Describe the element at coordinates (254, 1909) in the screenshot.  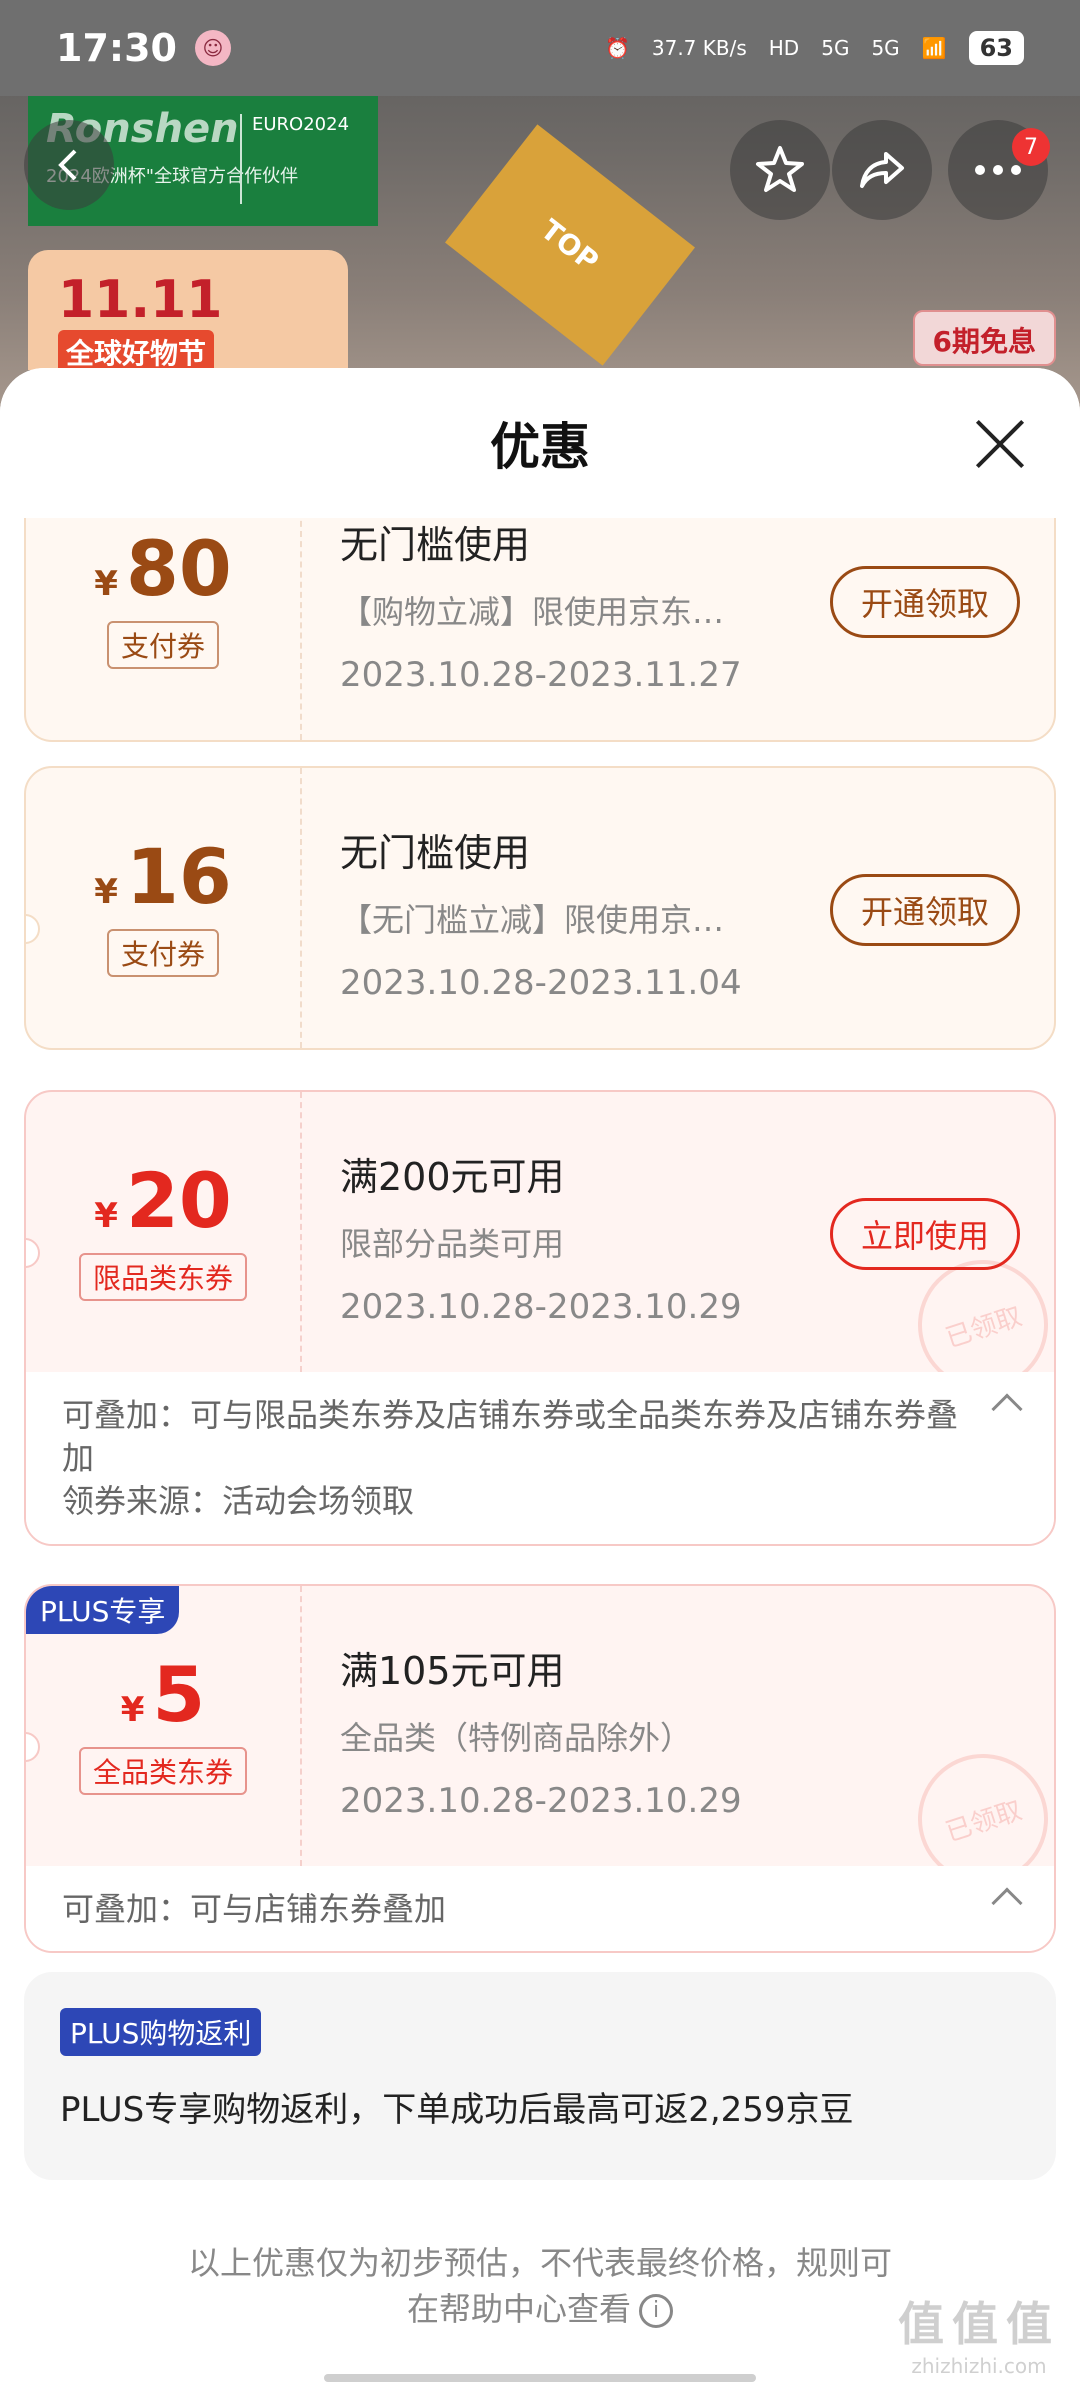
I see `stacking-rule: 可叠加：可与店铺东券叠加` at that location.